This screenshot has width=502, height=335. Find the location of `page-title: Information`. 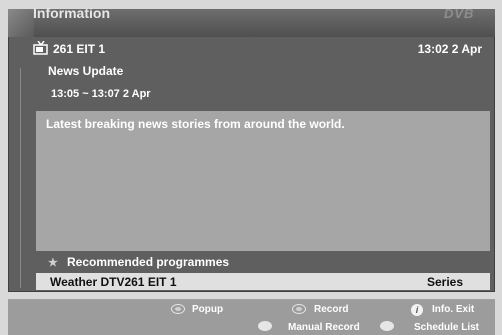

page-title: Information is located at coordinates (71, 13).